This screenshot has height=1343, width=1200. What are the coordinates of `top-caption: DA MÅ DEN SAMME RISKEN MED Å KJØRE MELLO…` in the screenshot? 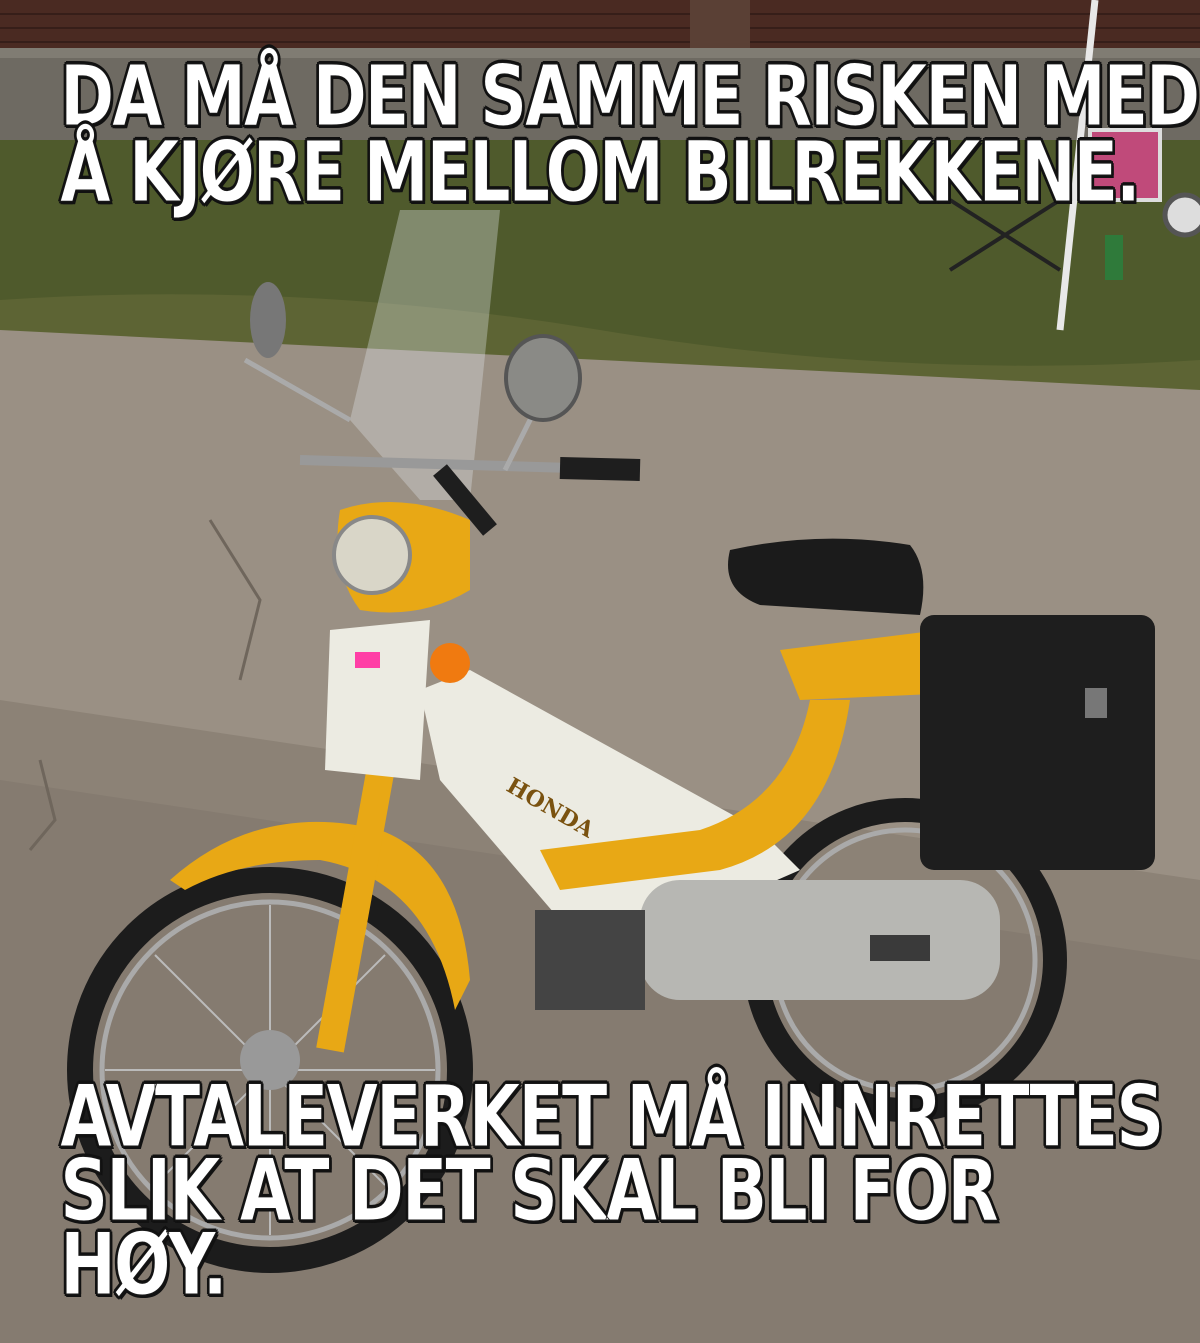 It's located at (630, 137).